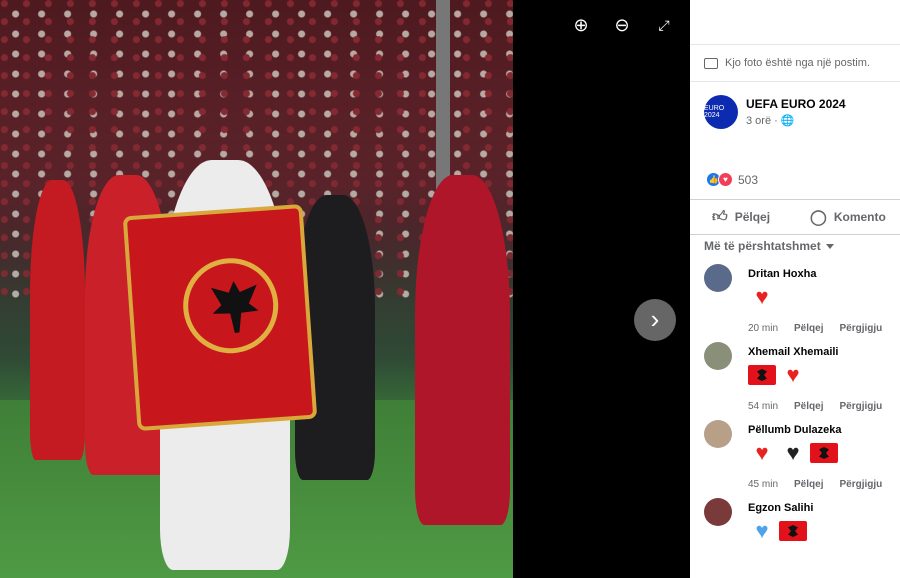 The width and height of the screenshot is (900, 578). What do you see at coordinates (762, 530) in the screenshot?
I see `blue-heart-icon: ♥` at bounding box center [762, 530].